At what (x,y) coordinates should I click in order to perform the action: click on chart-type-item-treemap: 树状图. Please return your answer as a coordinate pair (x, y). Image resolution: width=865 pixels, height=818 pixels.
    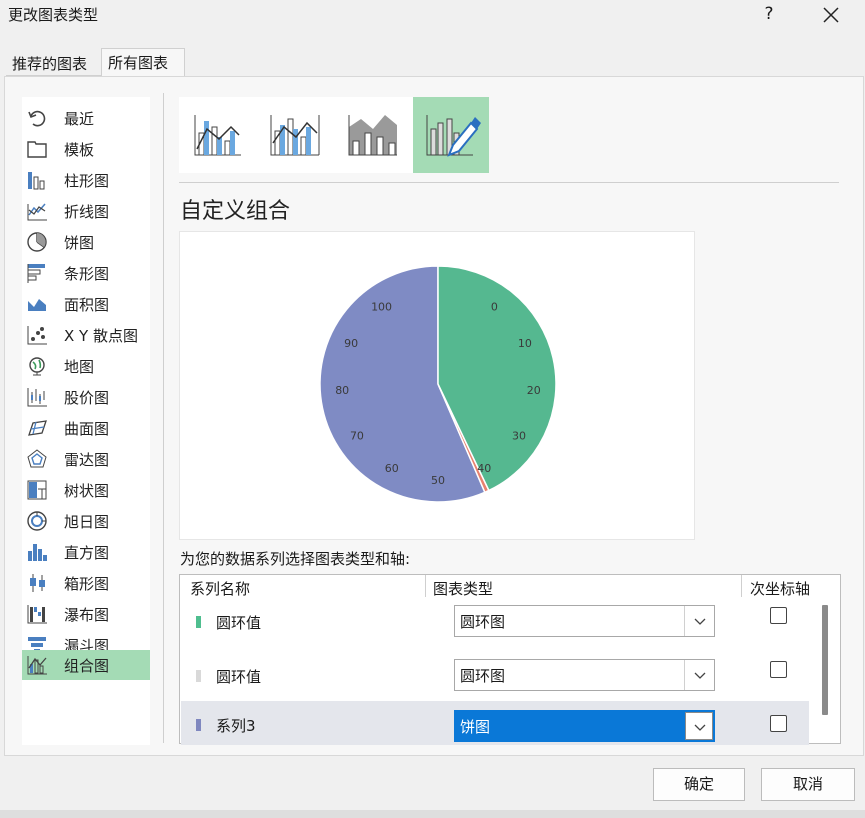
    Looking at the image, I should click on (86, 490).